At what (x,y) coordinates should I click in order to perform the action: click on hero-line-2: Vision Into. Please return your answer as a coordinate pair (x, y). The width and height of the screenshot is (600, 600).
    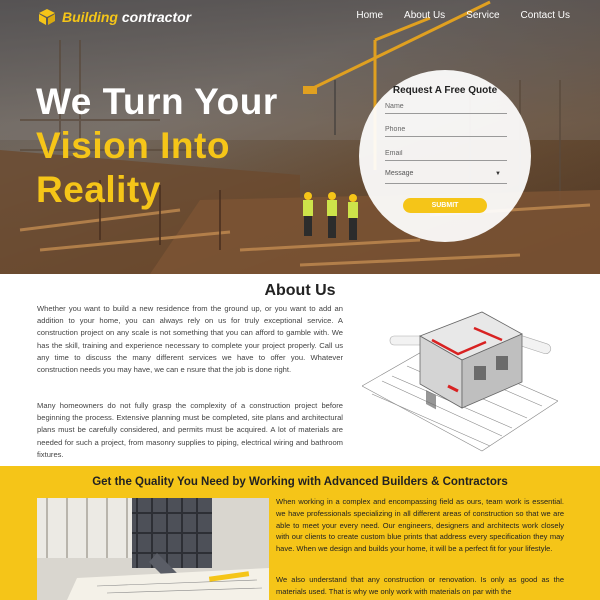
    Looking at the image, I should click on (133, 145).